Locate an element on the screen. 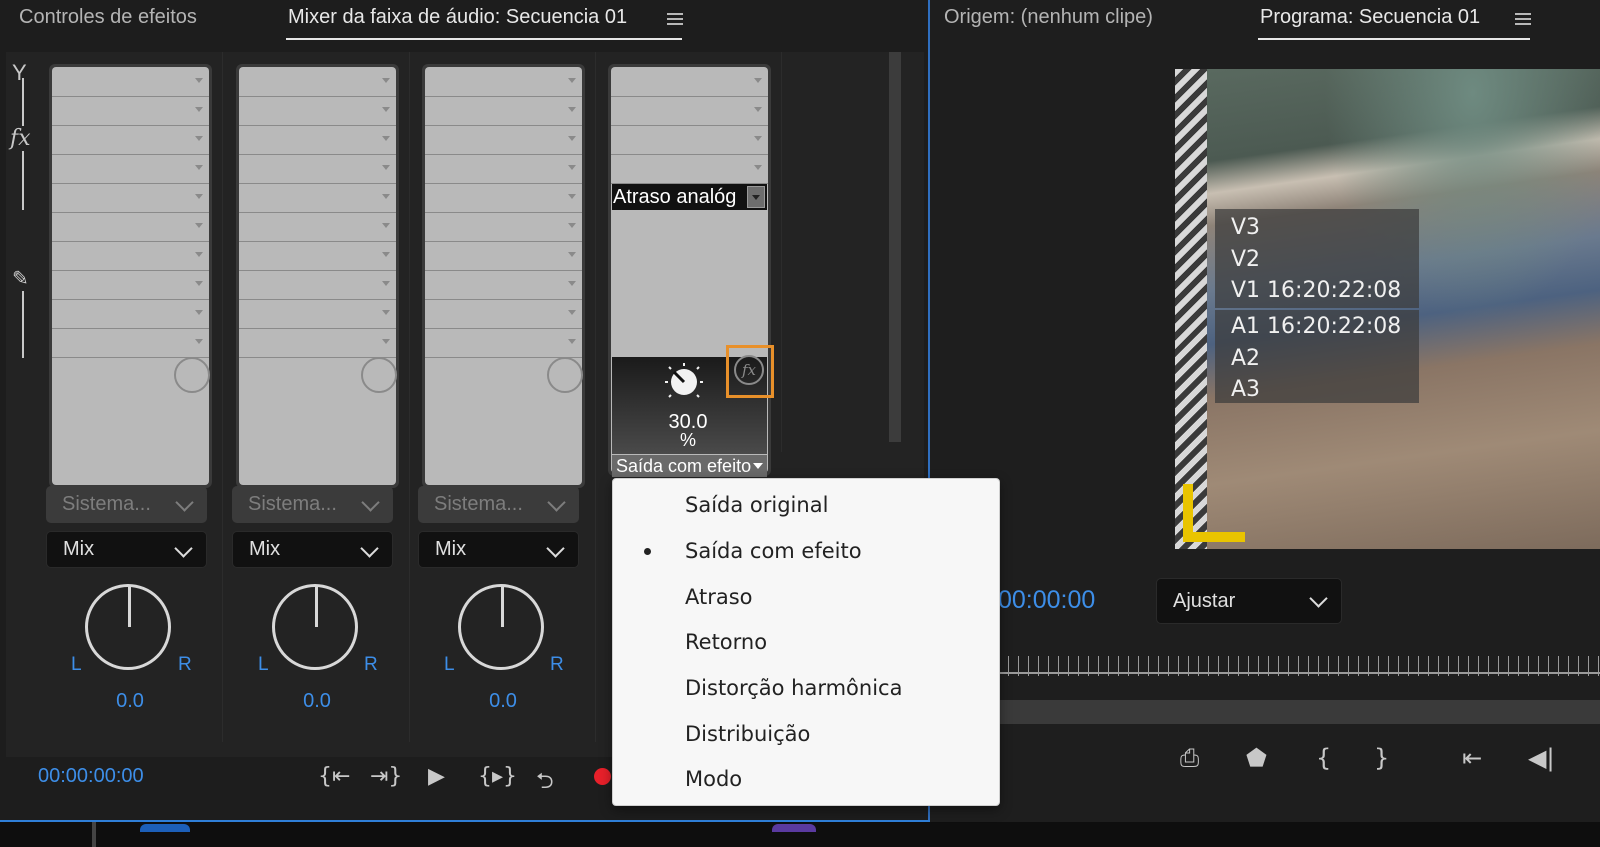  effect-name-dropdown: Atraso analóg is located at coordinates (689, 197).